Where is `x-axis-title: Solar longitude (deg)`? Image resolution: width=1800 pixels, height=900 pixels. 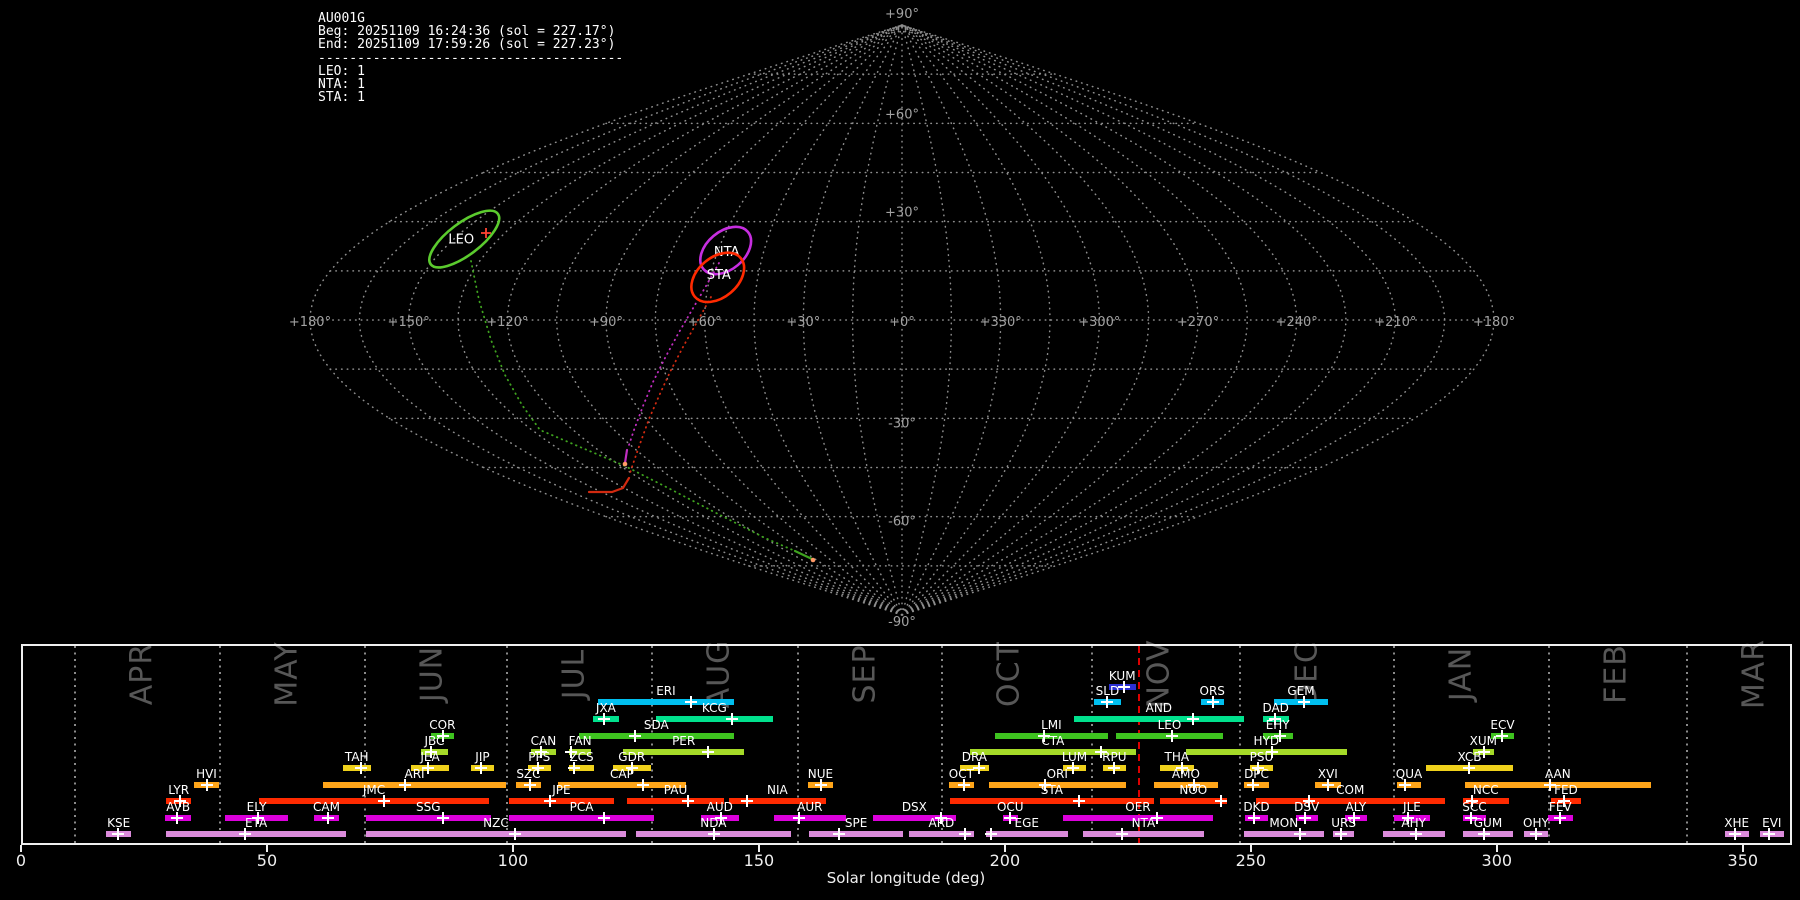
x-axis-title: Solar longitude (deg) is located at coordinates (906, 878).